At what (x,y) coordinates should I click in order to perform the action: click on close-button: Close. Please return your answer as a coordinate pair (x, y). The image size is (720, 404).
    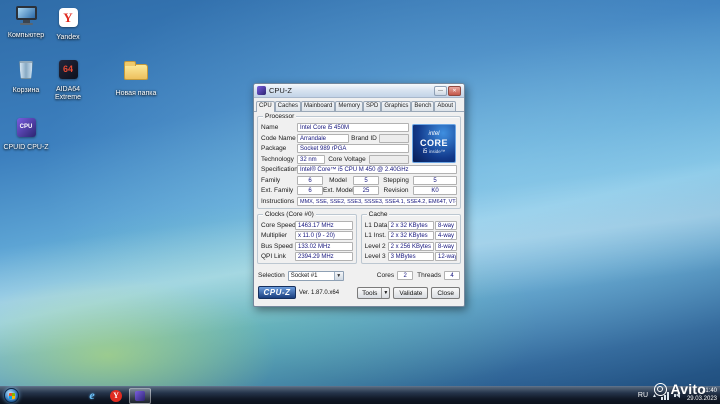
    Looking at the image, I should click on (445, 292).